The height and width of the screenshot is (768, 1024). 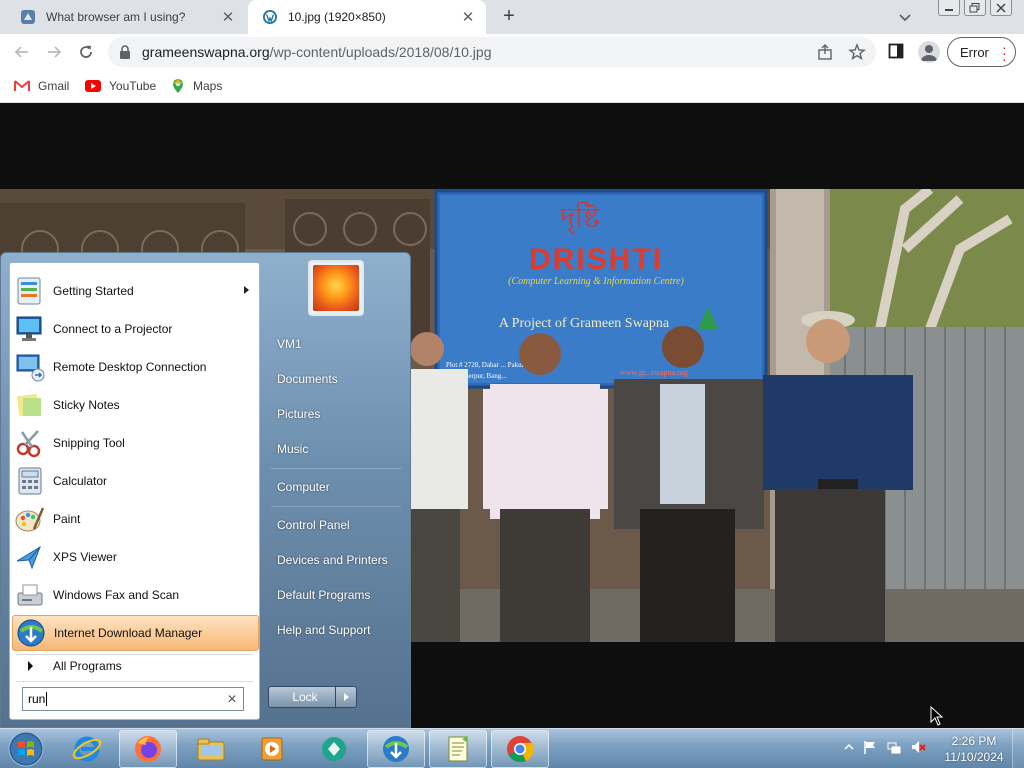 What do you see at coordinates (596, 259) in the screenshot?
I see `sign-title-text: DRISHTI` at bounding box center [596, 259].